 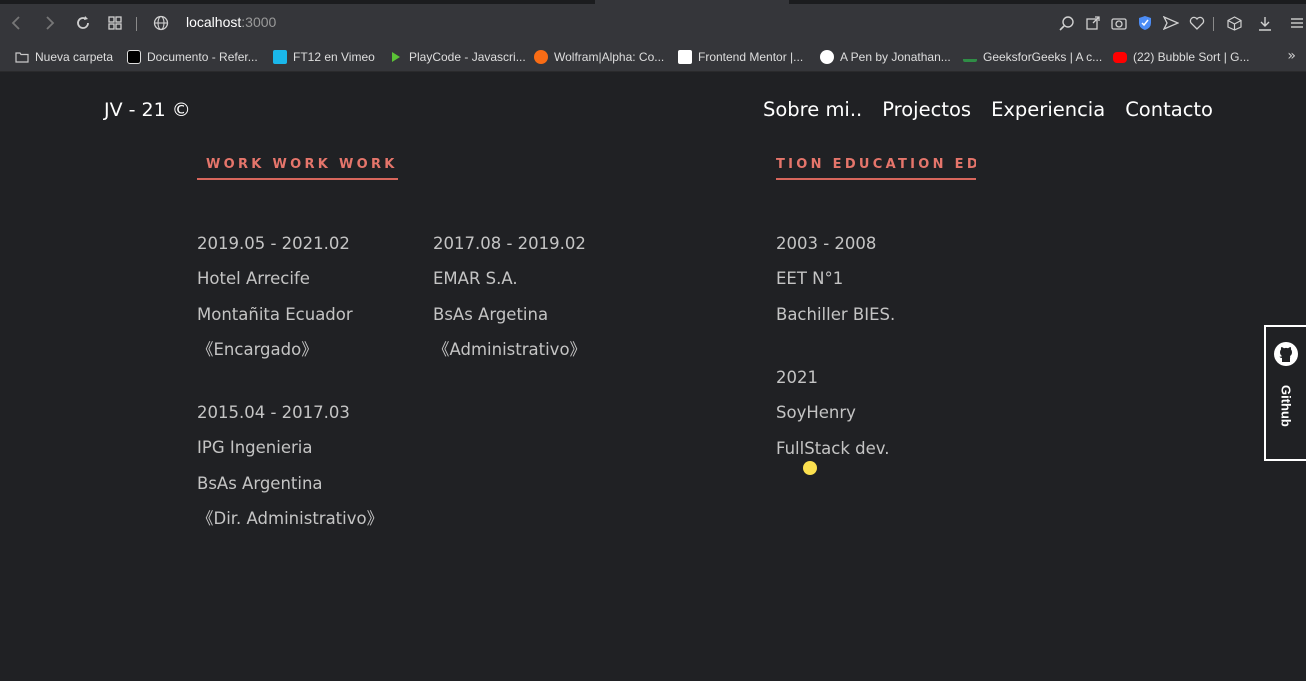 I want to click on work-company: IPG Ingenieria, so click(x=255, y=448).